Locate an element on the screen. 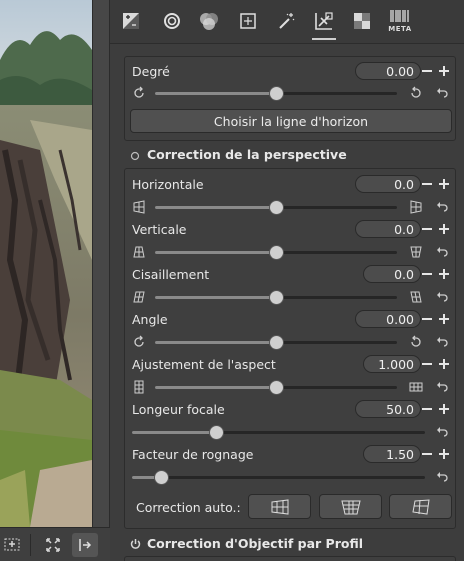 The height and width of the screenshot is (561, 464). shear-slider is located at coordinates (276, 297).